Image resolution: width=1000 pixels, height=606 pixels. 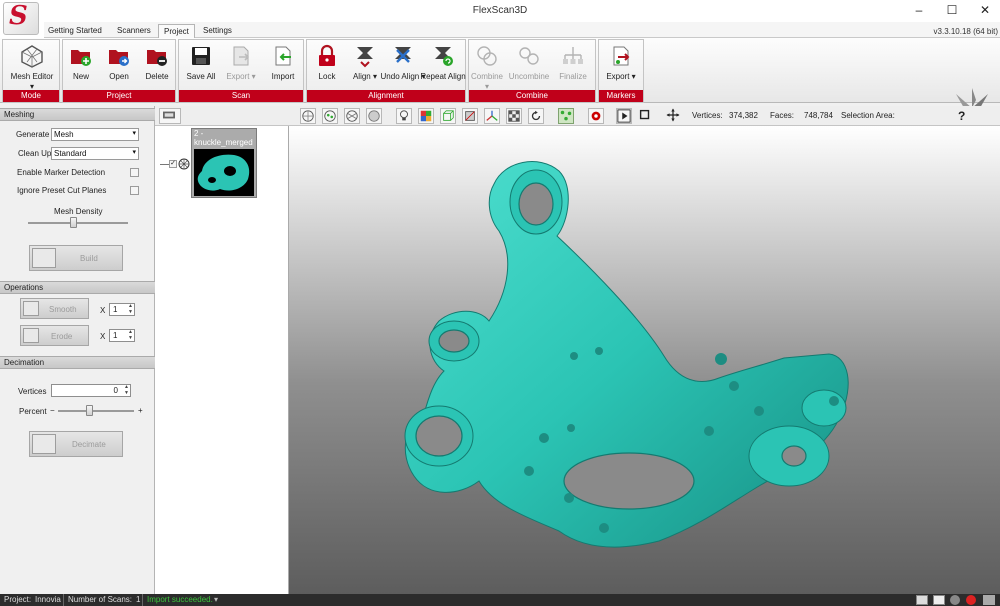 I want to click on uncombine-icon, so click(x=529, y=56).